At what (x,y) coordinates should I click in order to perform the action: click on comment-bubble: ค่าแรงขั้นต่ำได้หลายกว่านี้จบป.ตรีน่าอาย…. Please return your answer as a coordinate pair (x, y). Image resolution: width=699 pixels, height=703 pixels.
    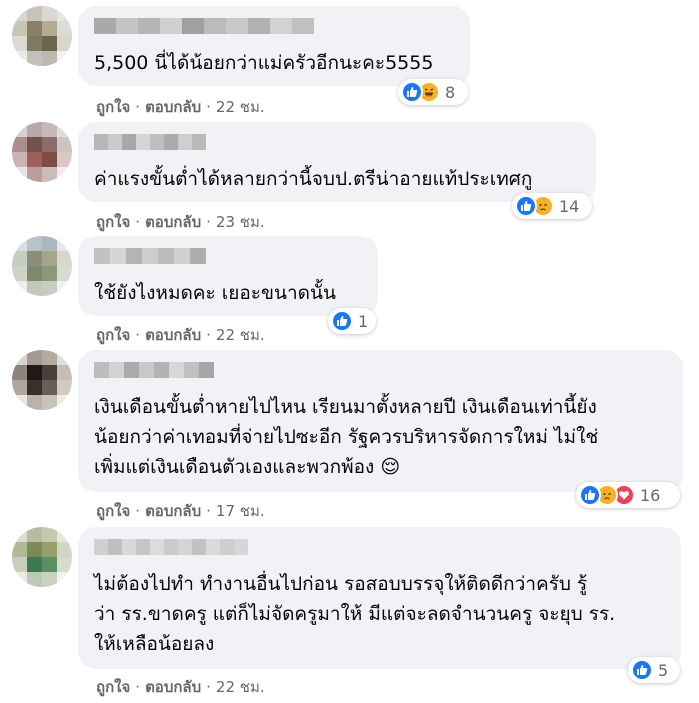
    Looking at the image, I should click on (337, 162).